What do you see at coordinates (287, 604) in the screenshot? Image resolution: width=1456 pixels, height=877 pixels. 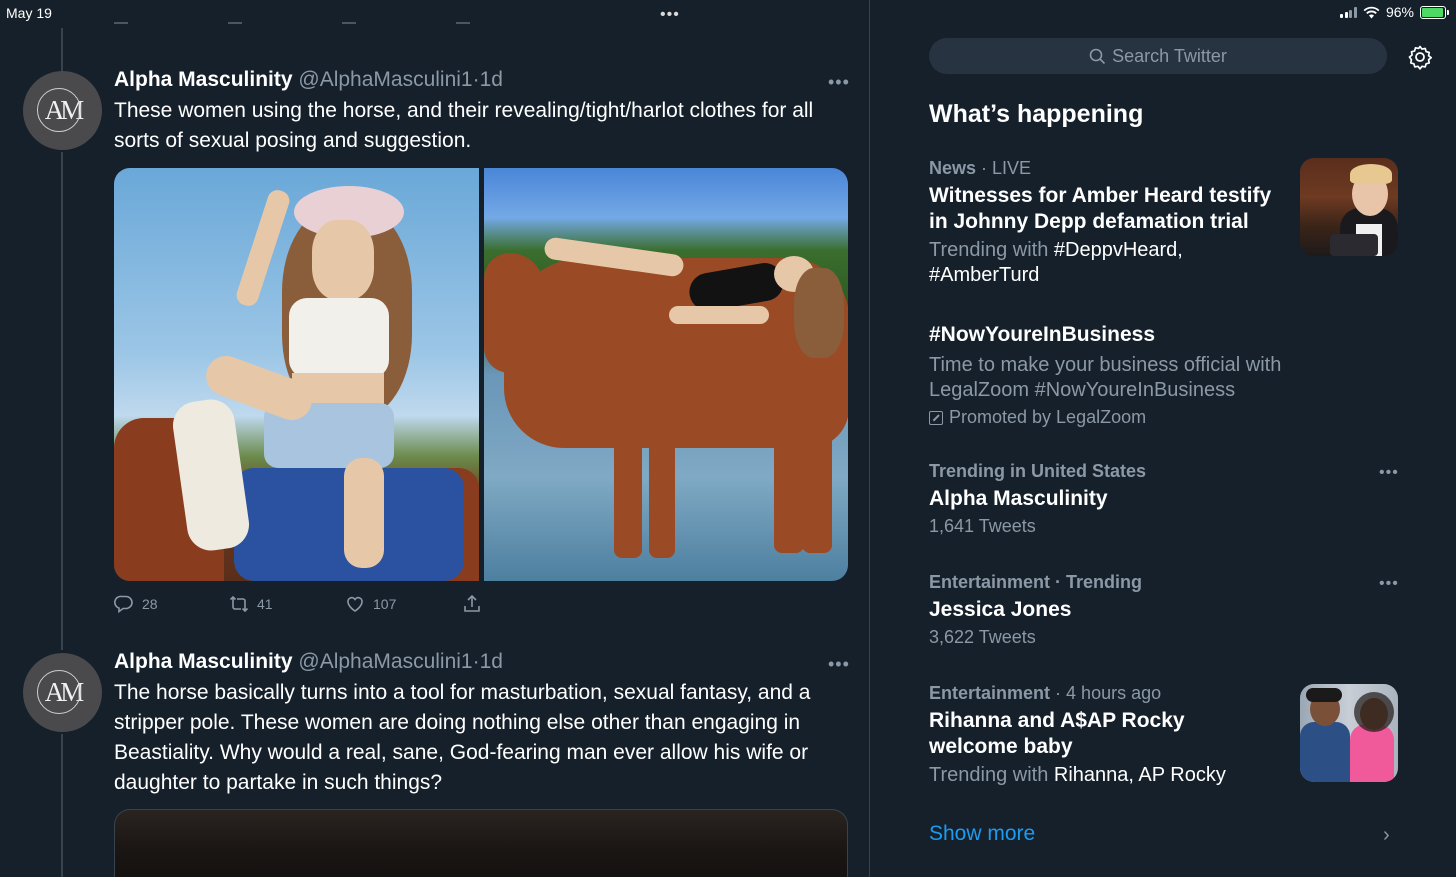 I see `retweet-button: 41` at bounding box center [287, 604].